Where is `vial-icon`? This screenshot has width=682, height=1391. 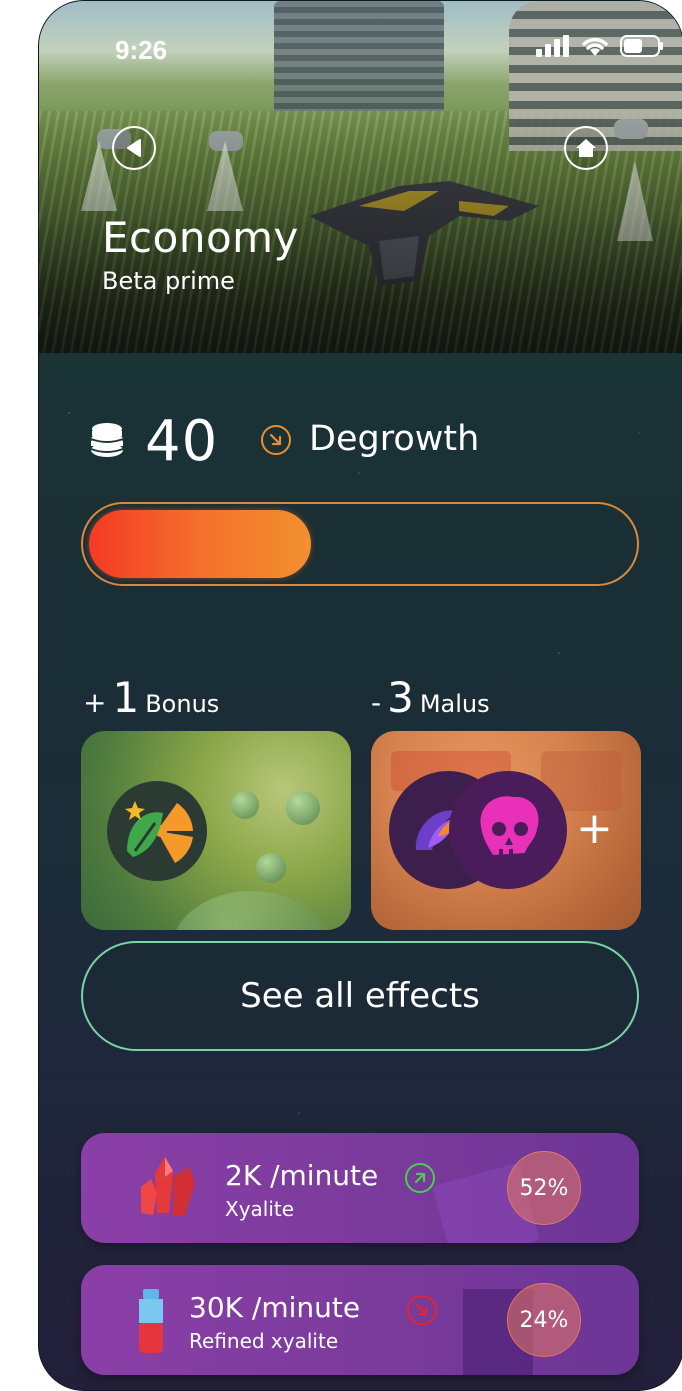
vial-icon is located at coordinates (151, 1321).